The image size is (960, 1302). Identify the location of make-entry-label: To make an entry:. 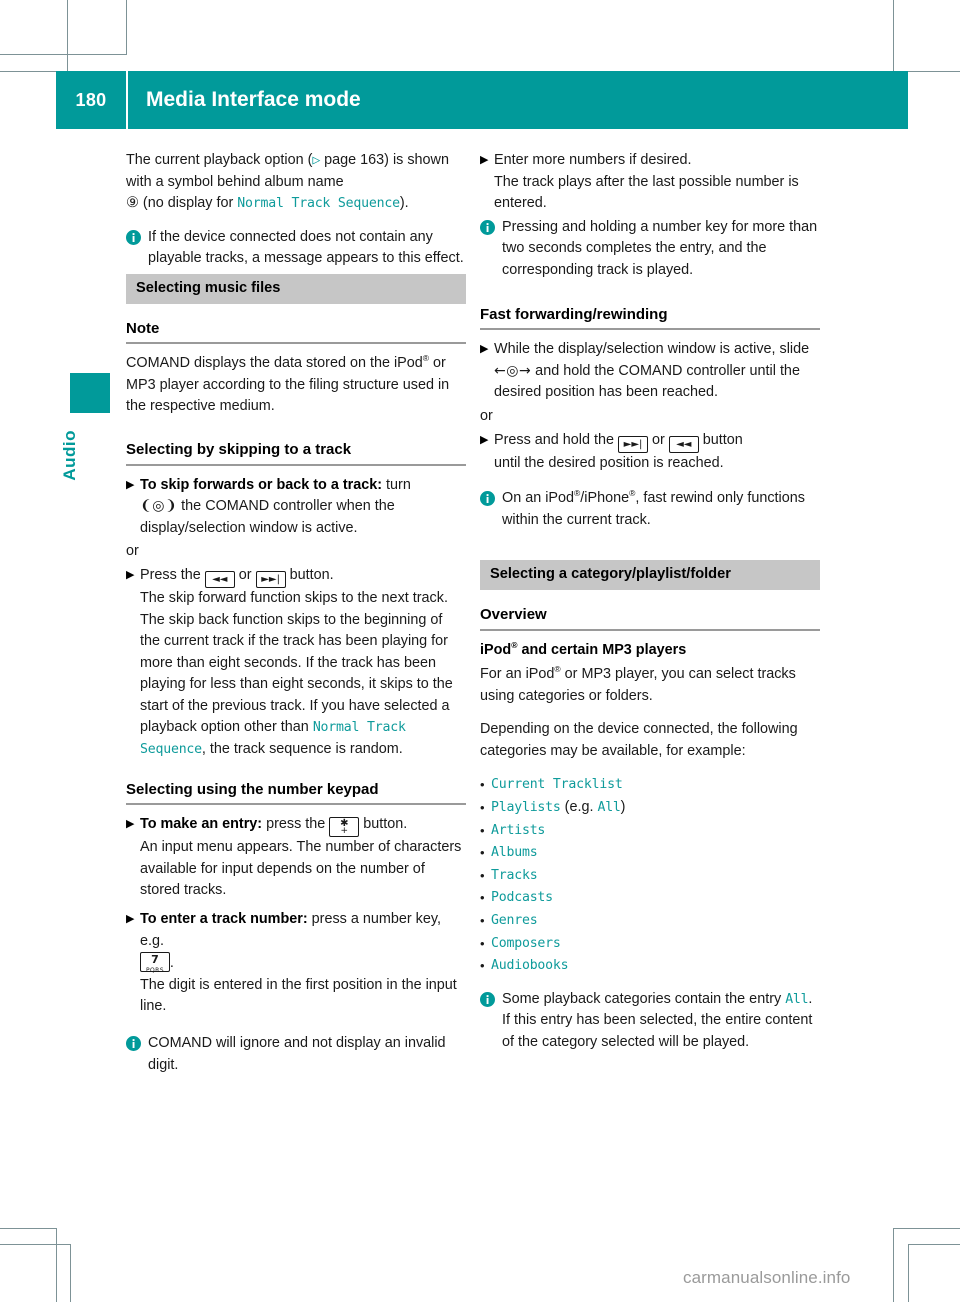
(201, 824).